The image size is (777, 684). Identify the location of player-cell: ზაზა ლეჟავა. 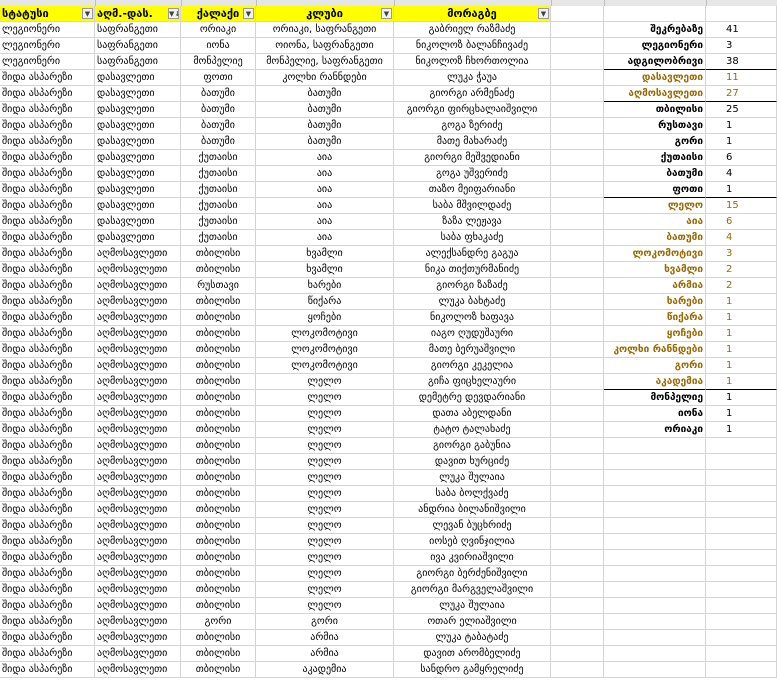
(472, 222).